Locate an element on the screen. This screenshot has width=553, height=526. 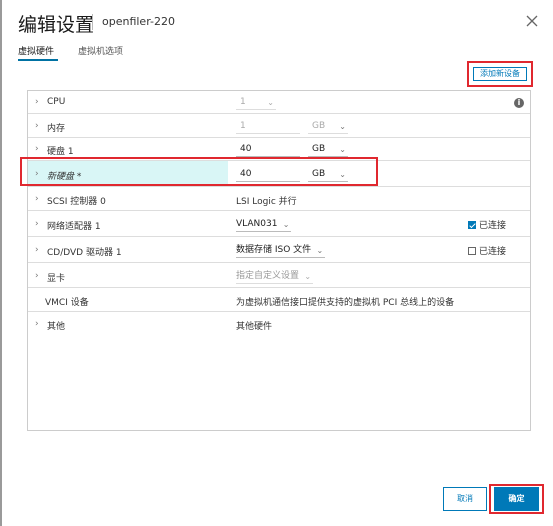
scsi-label: SCSI 控制器 0 is located at coordinates (76, 202).